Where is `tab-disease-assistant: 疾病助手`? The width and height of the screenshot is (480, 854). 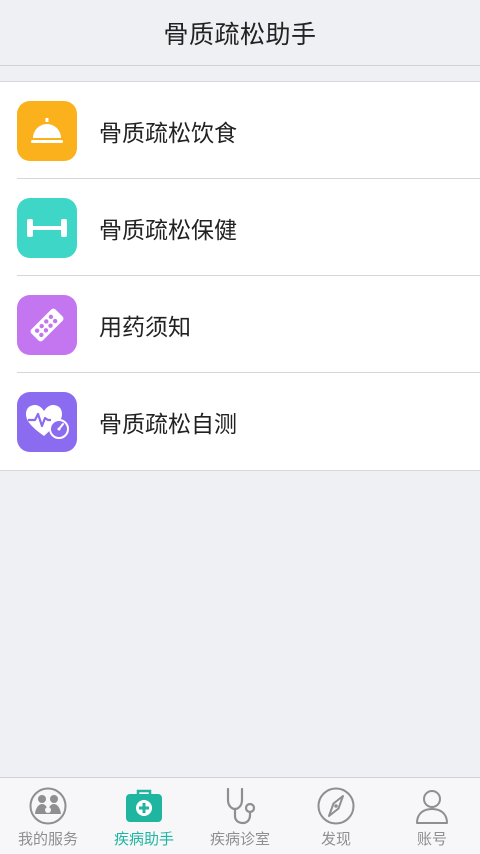
tab-disease-assistant: 疾病助手 is located at coordinates (144, 816).